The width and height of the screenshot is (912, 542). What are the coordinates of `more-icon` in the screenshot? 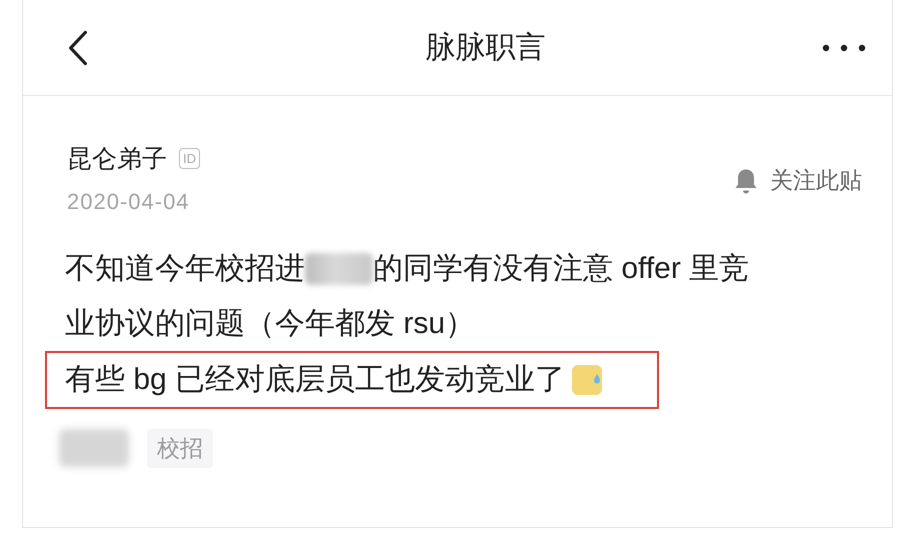 It's located at (844, 48).